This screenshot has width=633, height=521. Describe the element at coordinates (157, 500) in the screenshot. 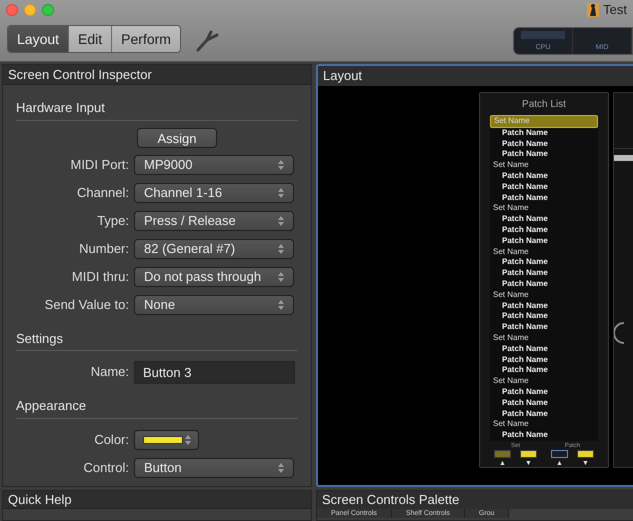

I see `panel-header: Quick Help` at that location.